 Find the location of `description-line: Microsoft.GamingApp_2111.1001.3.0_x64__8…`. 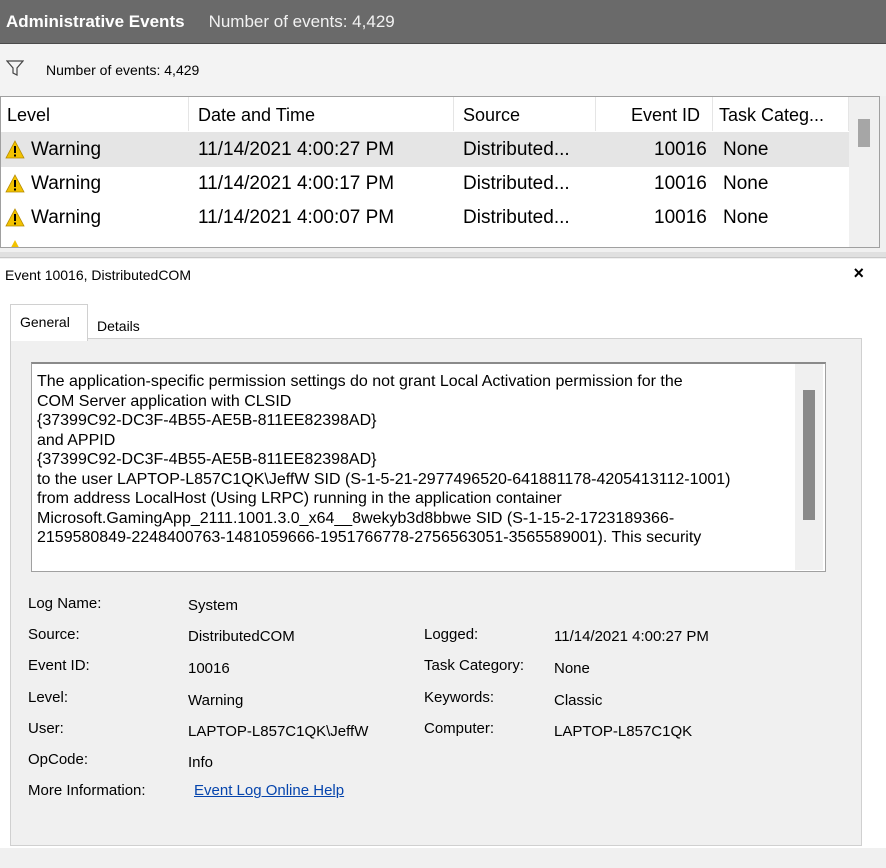

description-line: Microsoft.GamingApp_2111.1001.3.0_x64__8… is located at coordinates (356, 518).